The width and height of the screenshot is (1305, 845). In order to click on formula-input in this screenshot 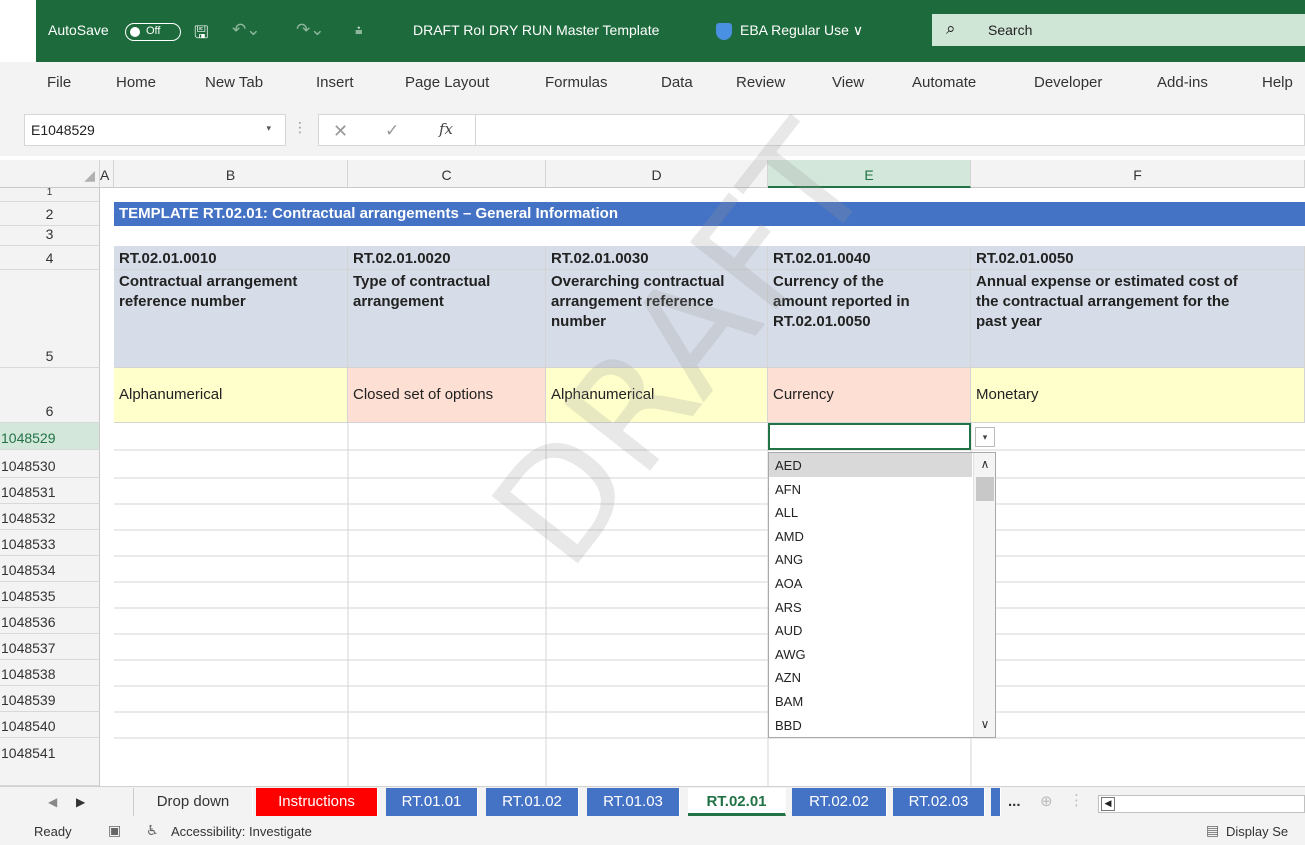, I will do `click(890, 130)`.